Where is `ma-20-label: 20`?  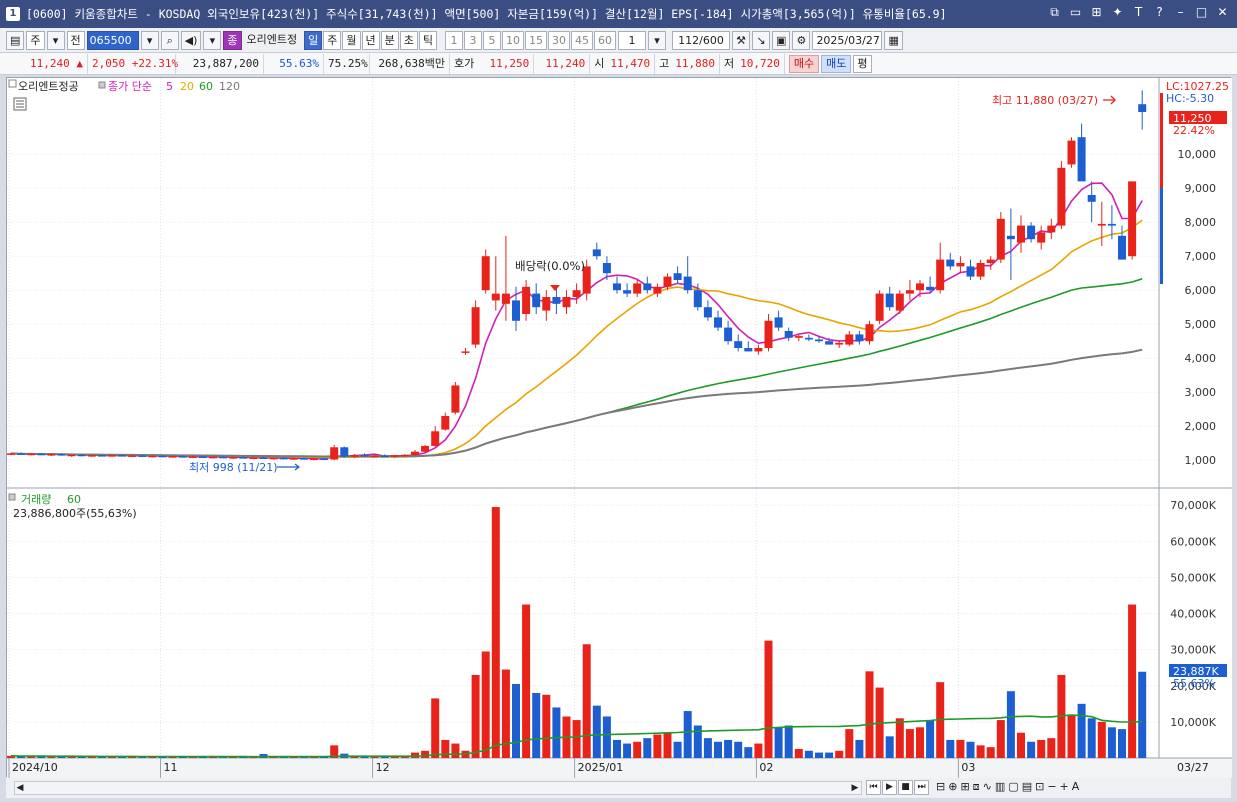 ma-20-label: 20 is located at coordinates (187, 86).